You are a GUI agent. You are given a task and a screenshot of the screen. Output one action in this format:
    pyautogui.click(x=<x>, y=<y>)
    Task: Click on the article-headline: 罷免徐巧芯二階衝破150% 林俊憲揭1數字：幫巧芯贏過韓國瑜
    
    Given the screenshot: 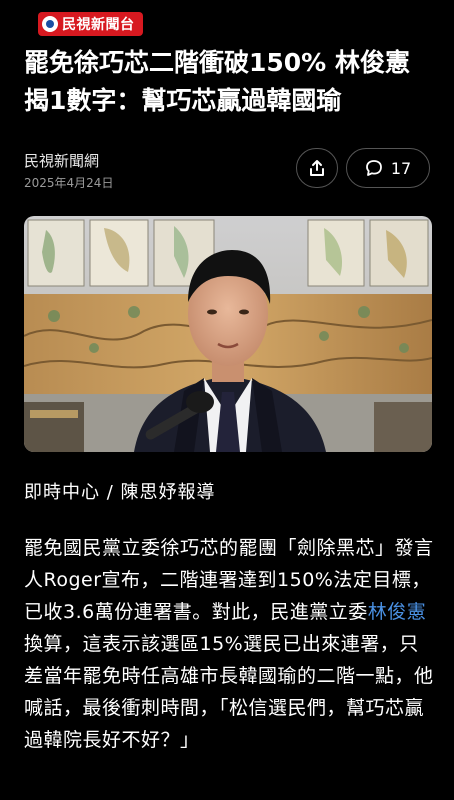 What is the action you would take?
    pyautogui.click(x=217, y=81)
    